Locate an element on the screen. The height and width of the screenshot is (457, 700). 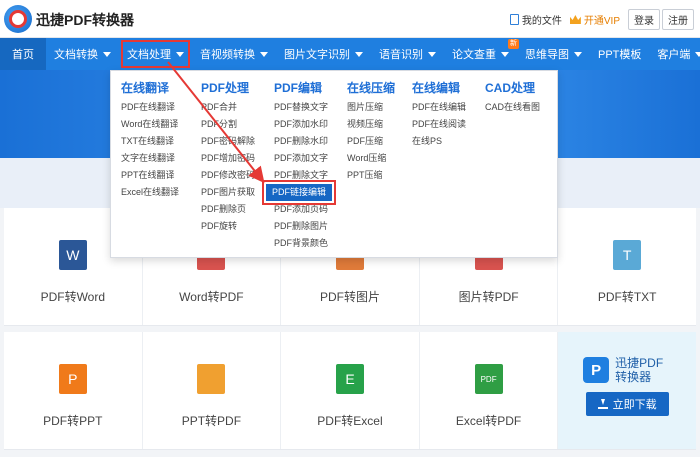
tool-pdf-to-ppt: P PDF转PPT is located at coordinates (73, 390).